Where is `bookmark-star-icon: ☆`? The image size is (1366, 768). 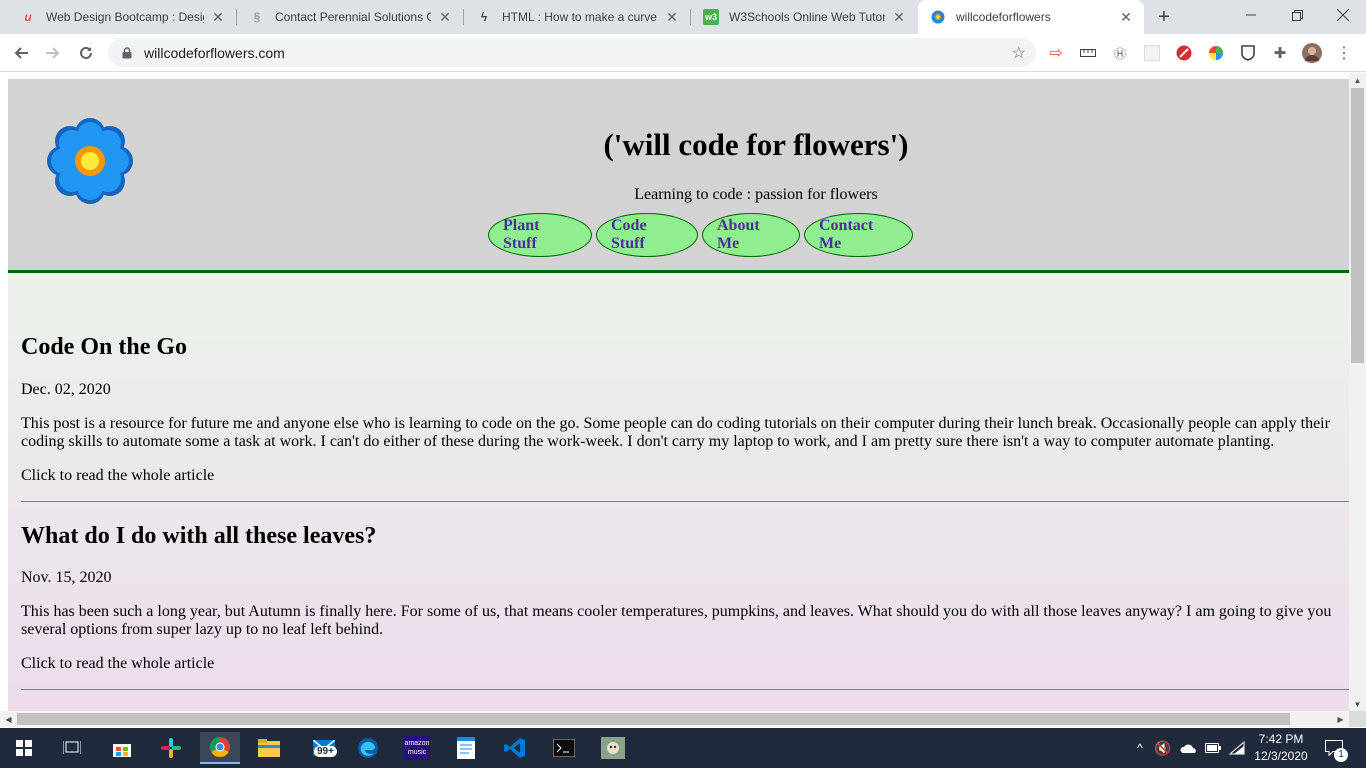 bookmark-star-icon: ☆ is located at coordinates (1019, 53).